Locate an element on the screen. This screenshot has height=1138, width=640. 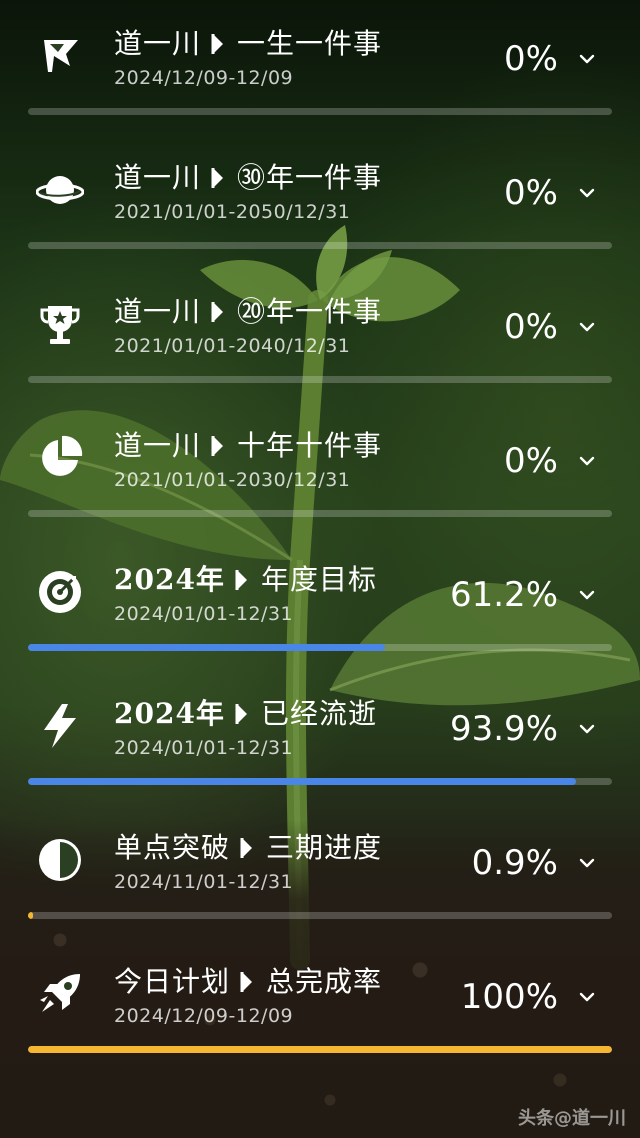
rocket-icon is located at coordinates (60, 994).